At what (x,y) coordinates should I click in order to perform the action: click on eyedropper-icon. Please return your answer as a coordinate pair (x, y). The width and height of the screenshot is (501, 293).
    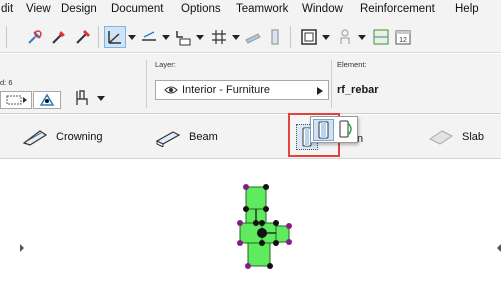
    Looking at the image, I should click on (58, 37).